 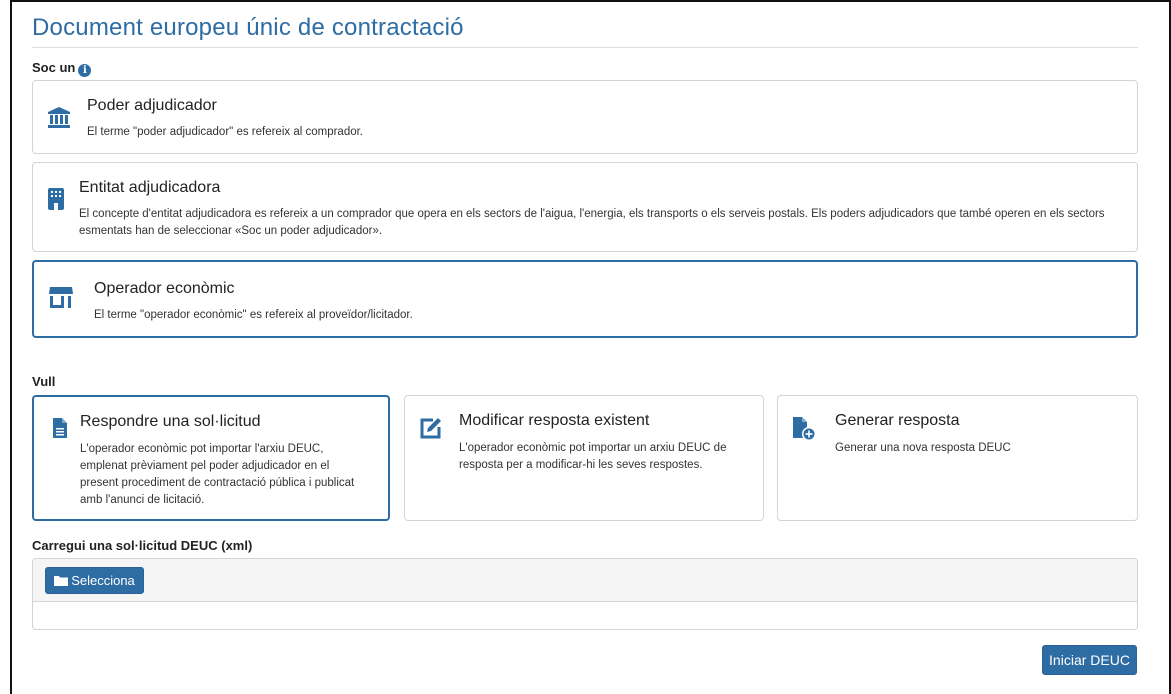 What do you see at coordinates (85, 70) in the screenshot?
I see `info-icon: i` at bounding box center [85, 70].